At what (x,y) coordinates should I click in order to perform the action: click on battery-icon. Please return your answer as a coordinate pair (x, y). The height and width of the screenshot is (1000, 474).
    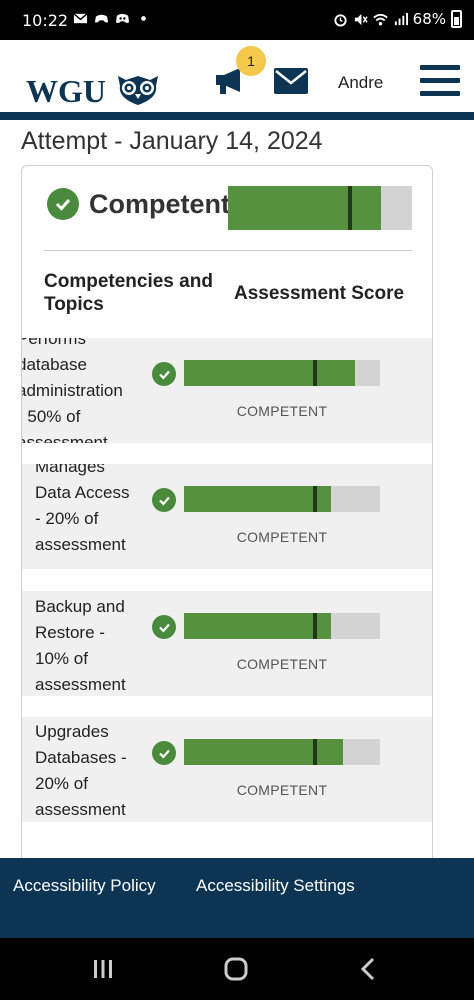
    Looking at the image, I should click on (456, 19).